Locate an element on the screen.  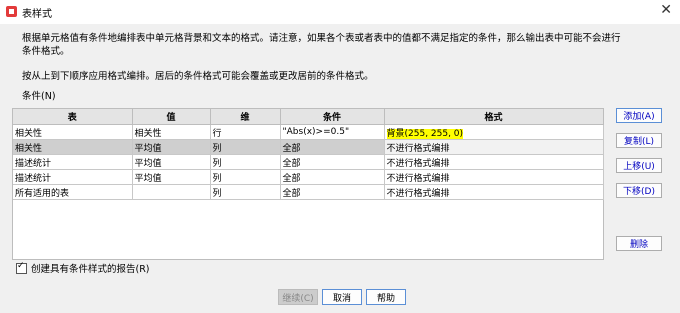
cancel-button: 取消 is located at coordinates (342, 297).